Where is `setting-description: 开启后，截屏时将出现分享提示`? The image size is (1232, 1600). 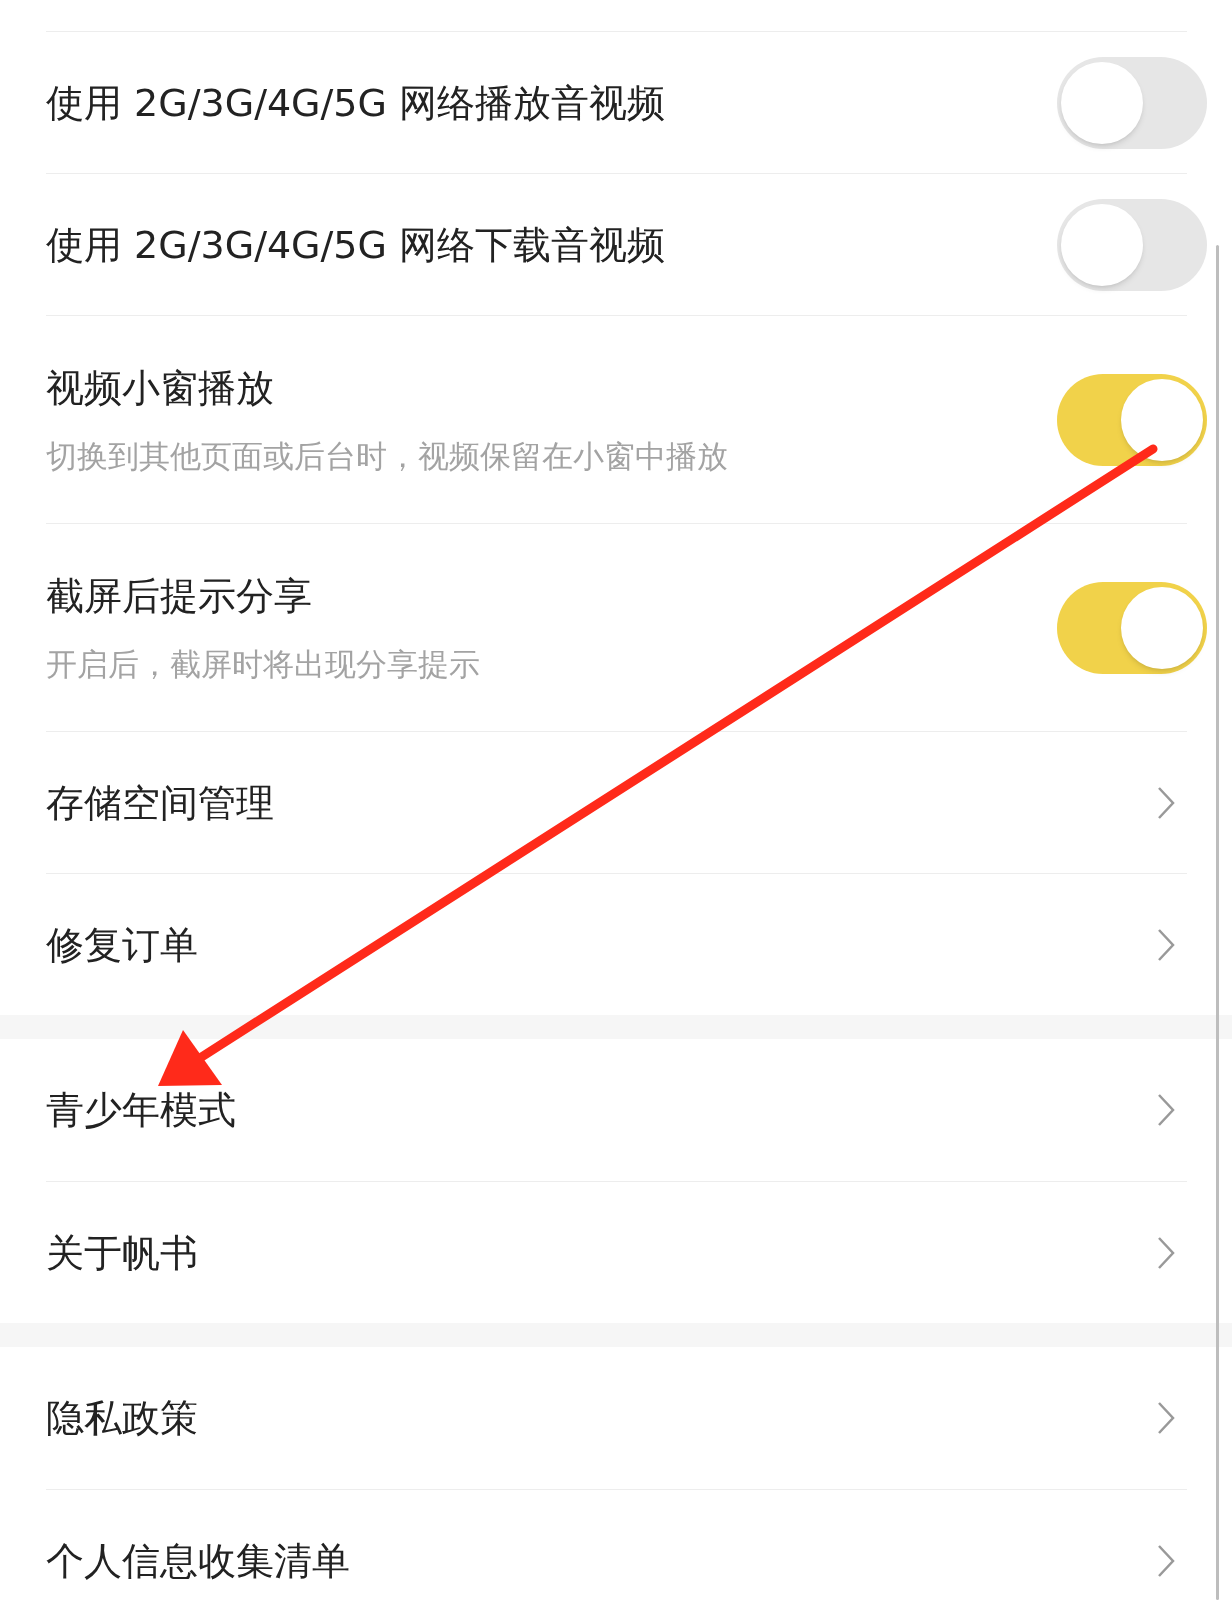
setting-description: 开启后，截屏时将出现分享提示 is located at coordinates (263, 664).